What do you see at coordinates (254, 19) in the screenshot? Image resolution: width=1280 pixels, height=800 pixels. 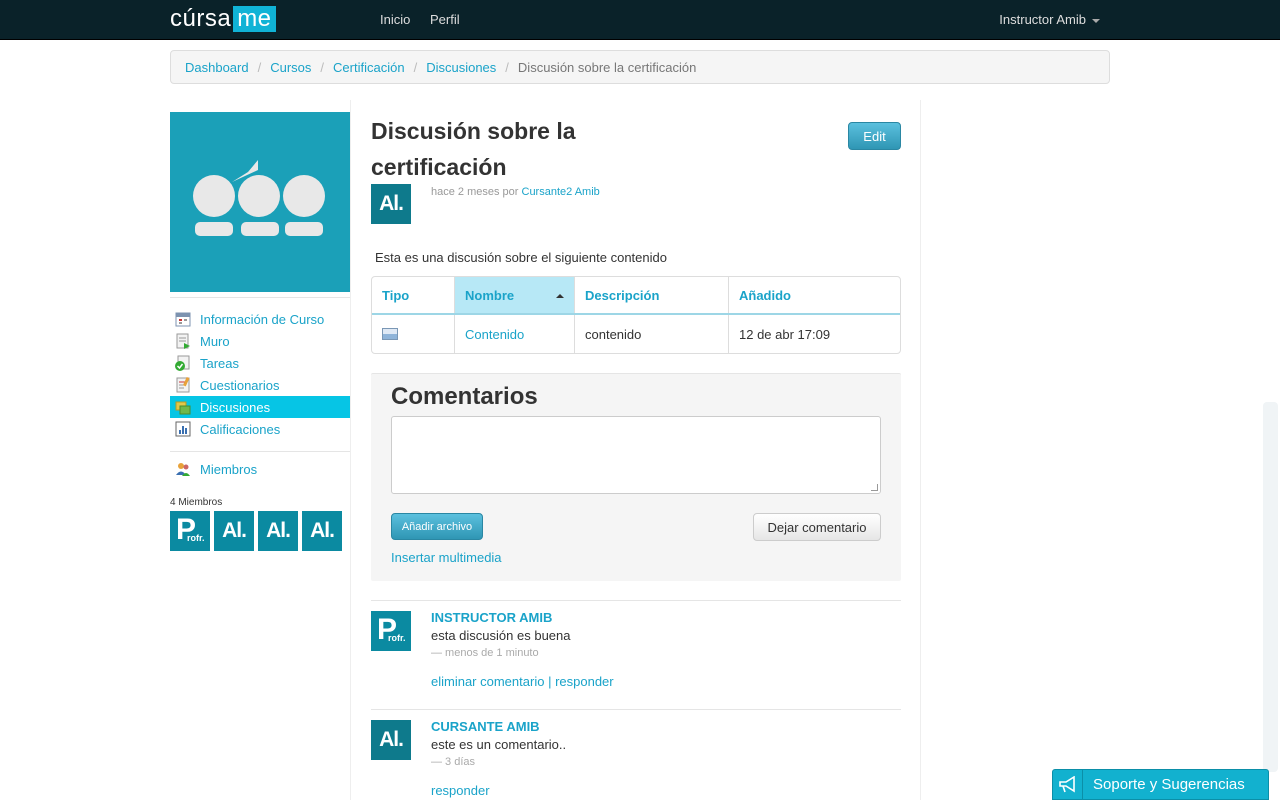 I see `logo-text-right: me` at bounding box center [254, 19].